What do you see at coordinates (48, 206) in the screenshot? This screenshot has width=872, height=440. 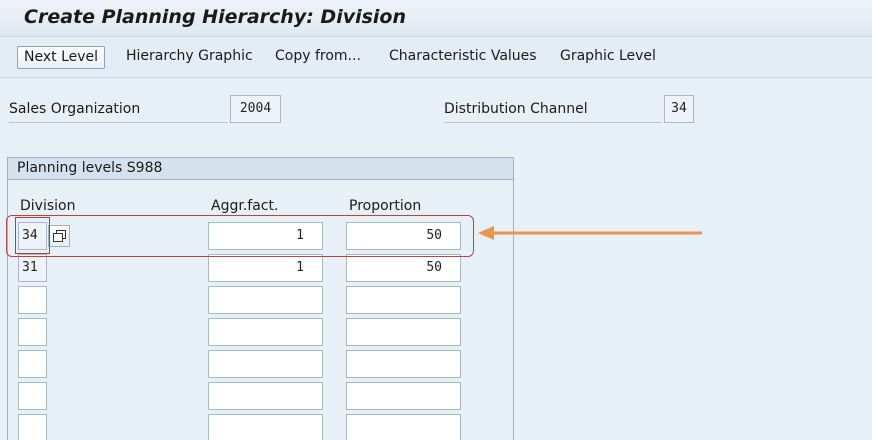 I see `column-header-division: Division` at bounding box center [48, 206].